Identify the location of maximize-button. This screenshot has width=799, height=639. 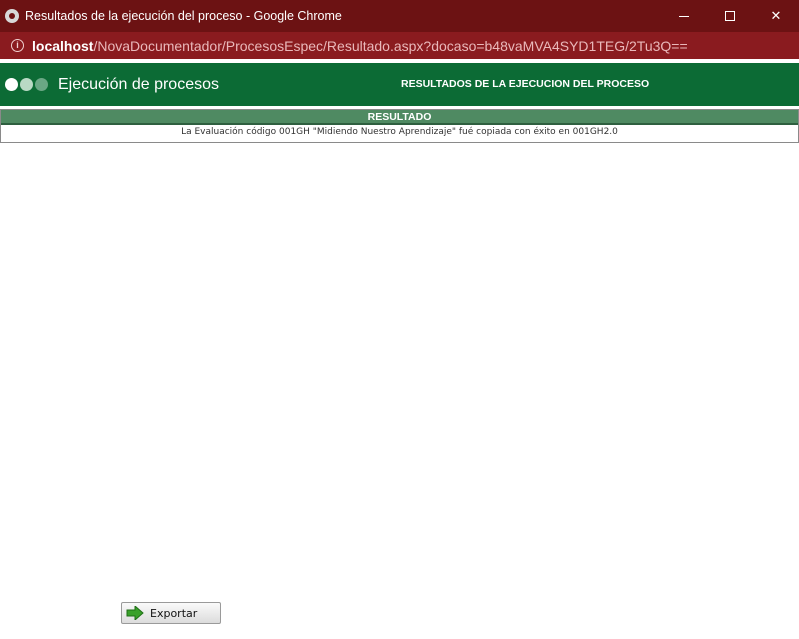
(730, 16).